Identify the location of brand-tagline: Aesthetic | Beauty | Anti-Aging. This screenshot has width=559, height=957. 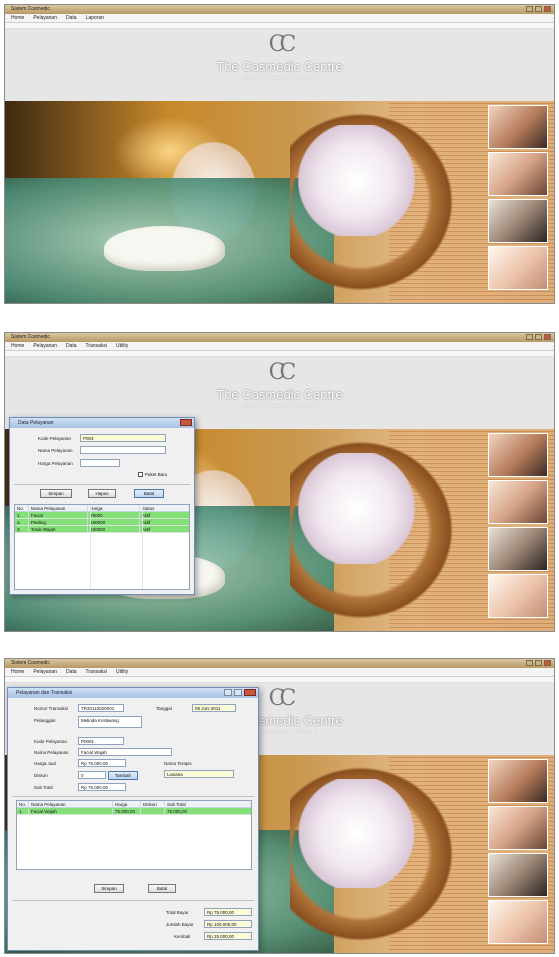
(279, 406).